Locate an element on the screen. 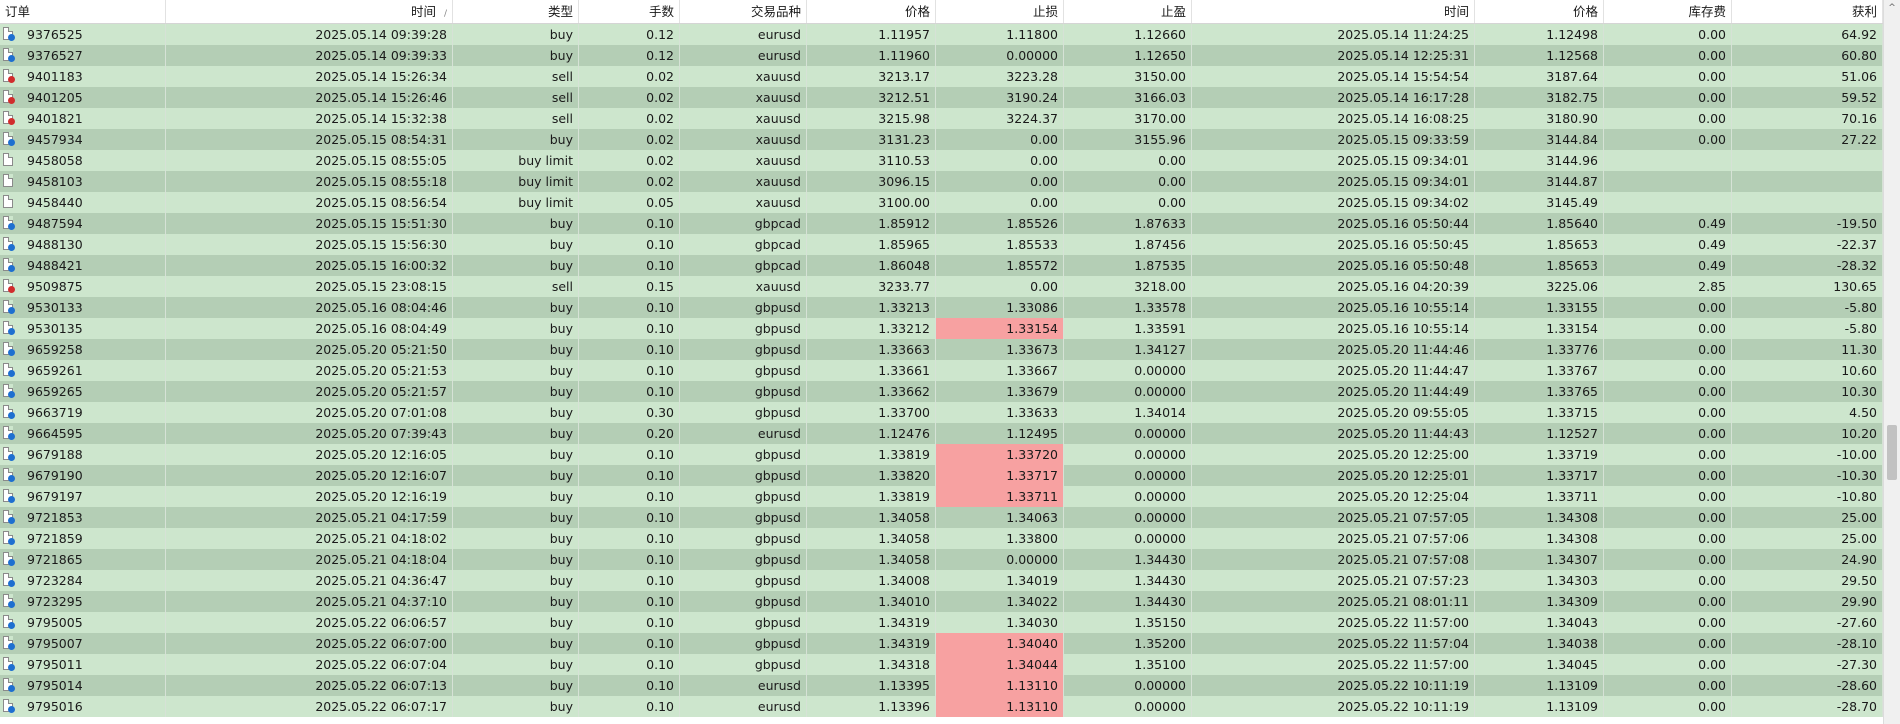 Image resolution: width=1900 pixels, height=724 pixels. header-tp: 止盈 is located at coordinates (1128, 11).